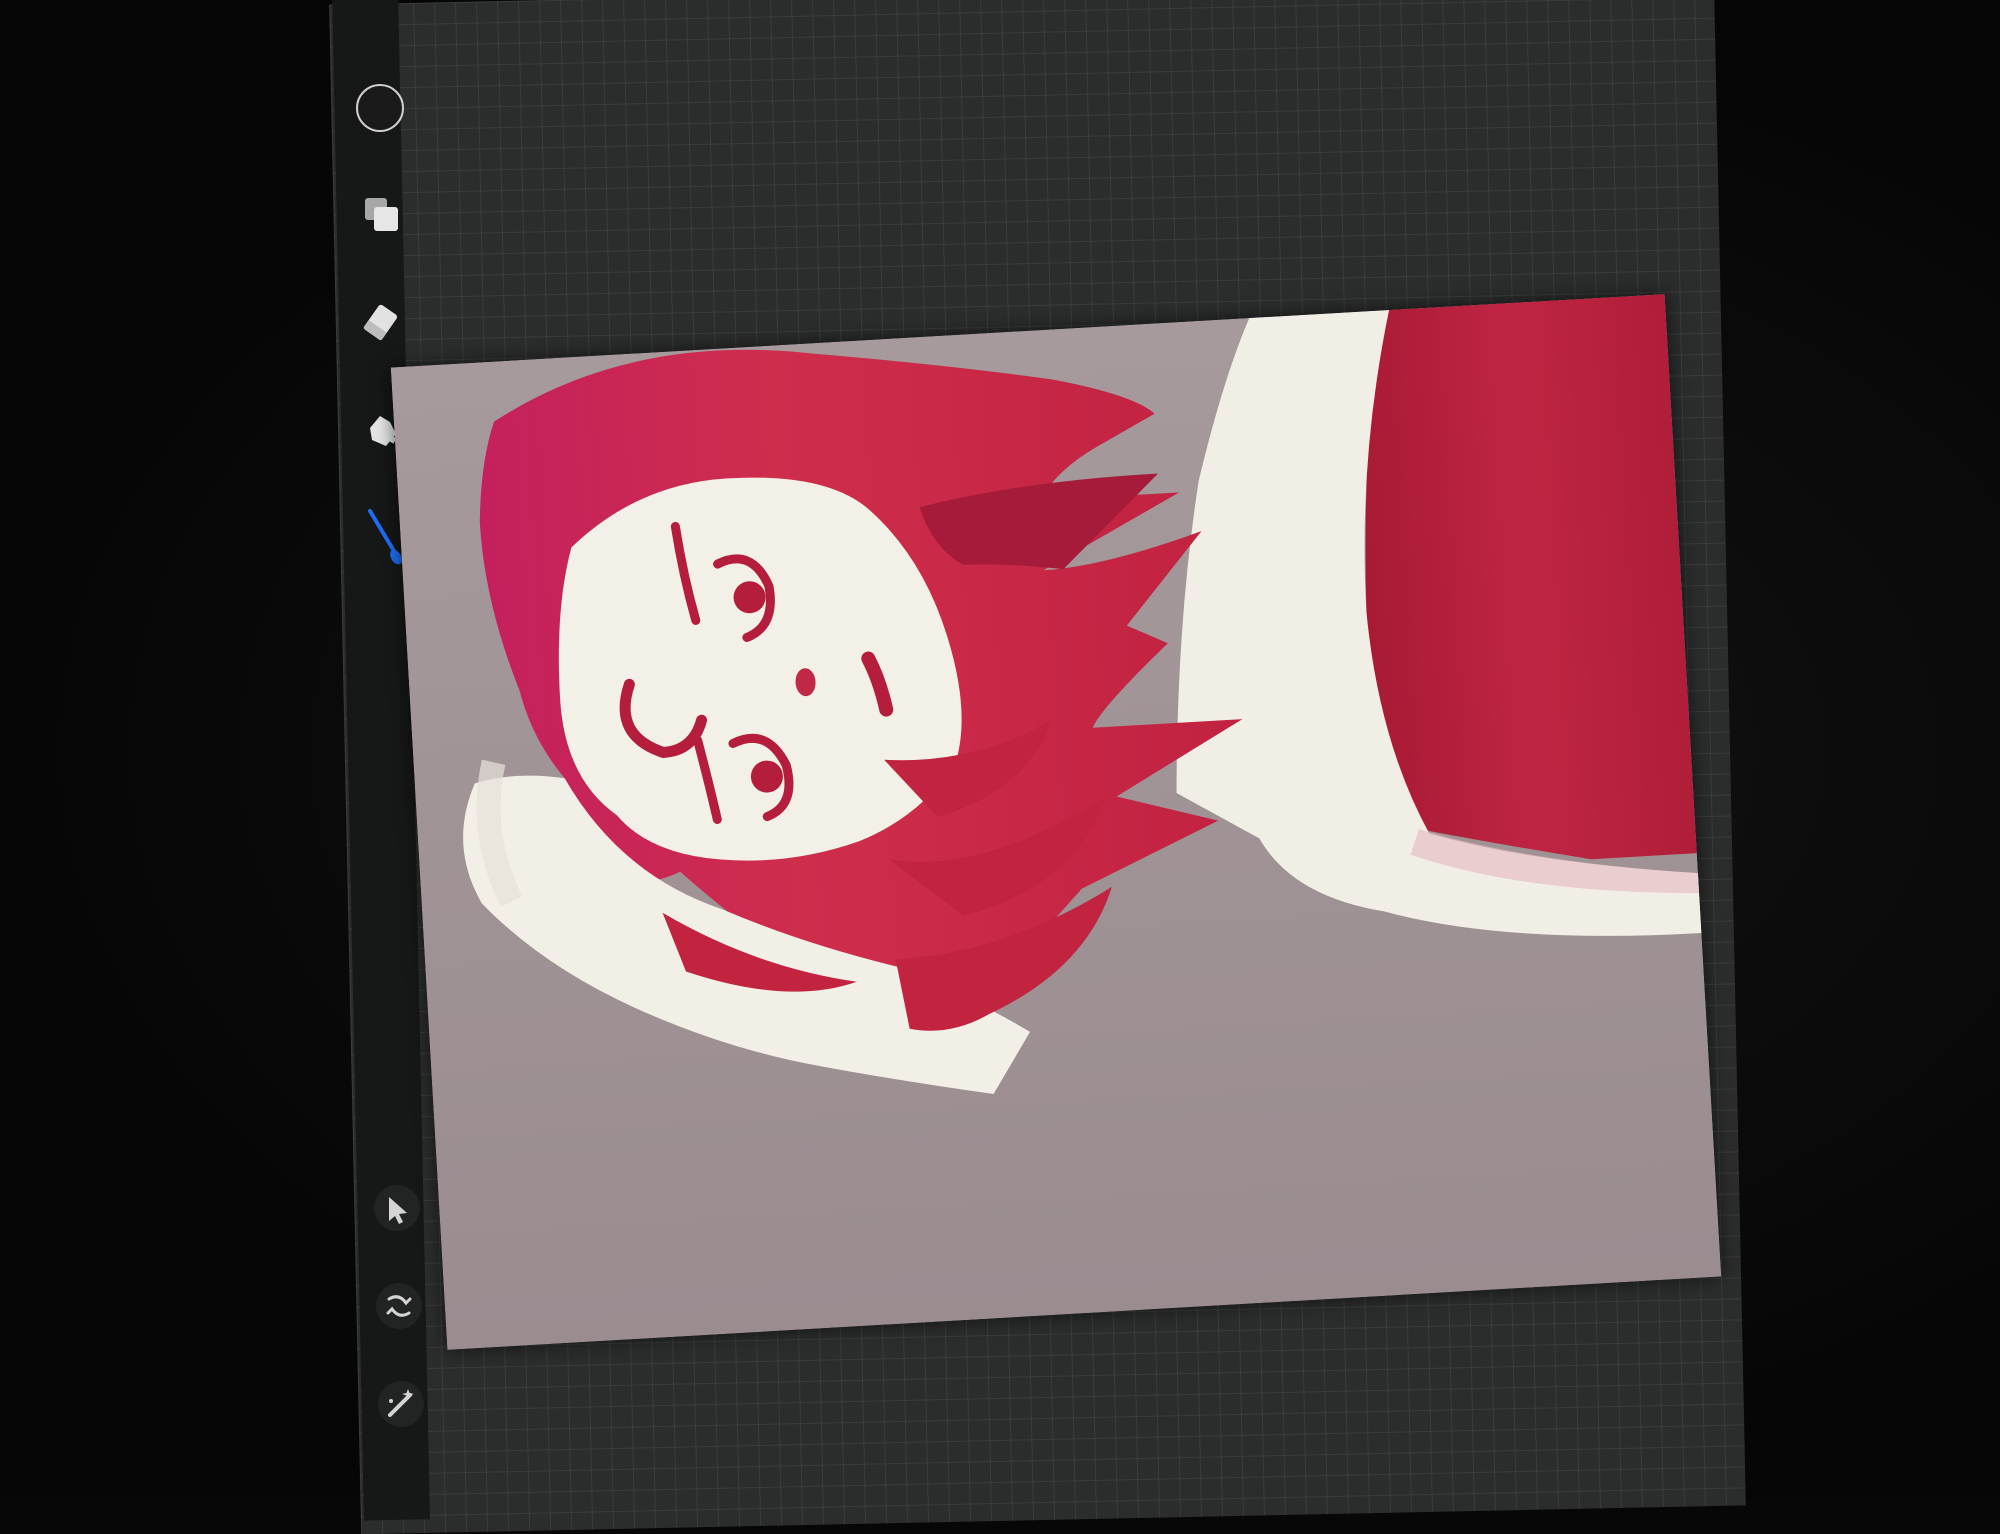  What do you see at coordinates (382, 215) in the screenshot?
I see `layers-icon` at bounding box center [382, 215].